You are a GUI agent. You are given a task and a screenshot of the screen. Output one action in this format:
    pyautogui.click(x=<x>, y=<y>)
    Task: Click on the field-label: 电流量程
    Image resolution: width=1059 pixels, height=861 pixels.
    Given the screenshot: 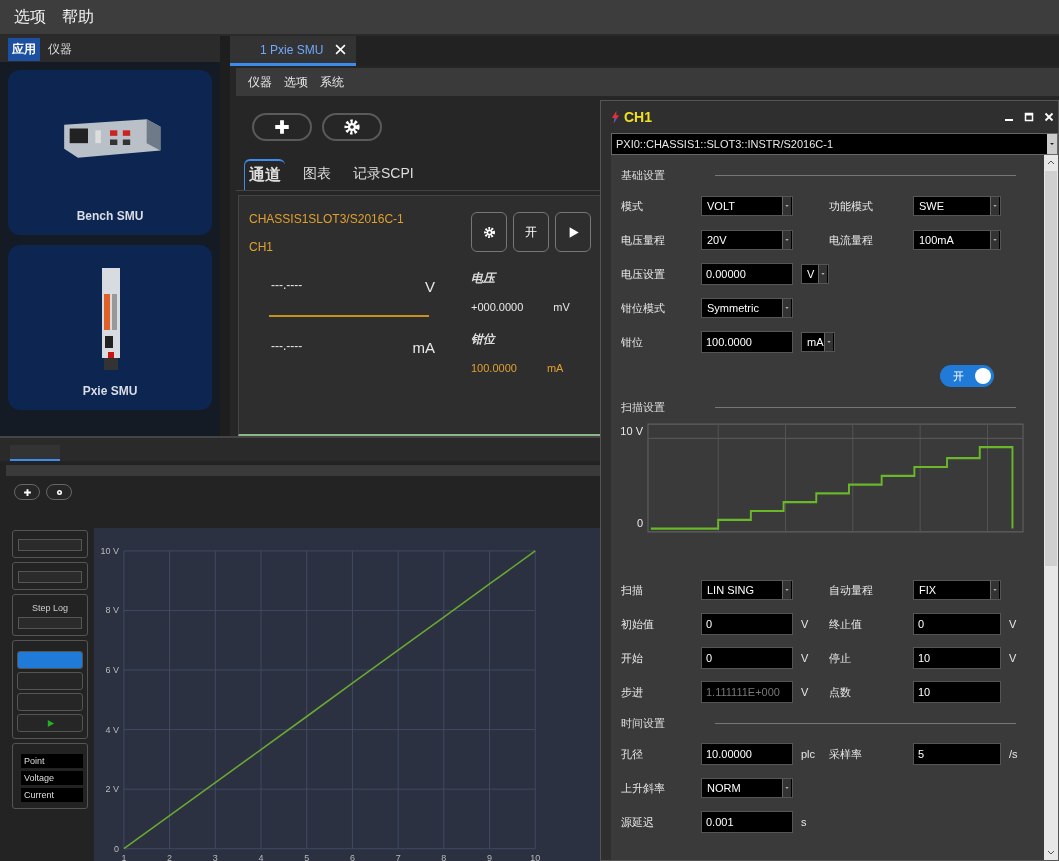 What is the action you would take?
    pyautogui.click(x=851, y=240)
    